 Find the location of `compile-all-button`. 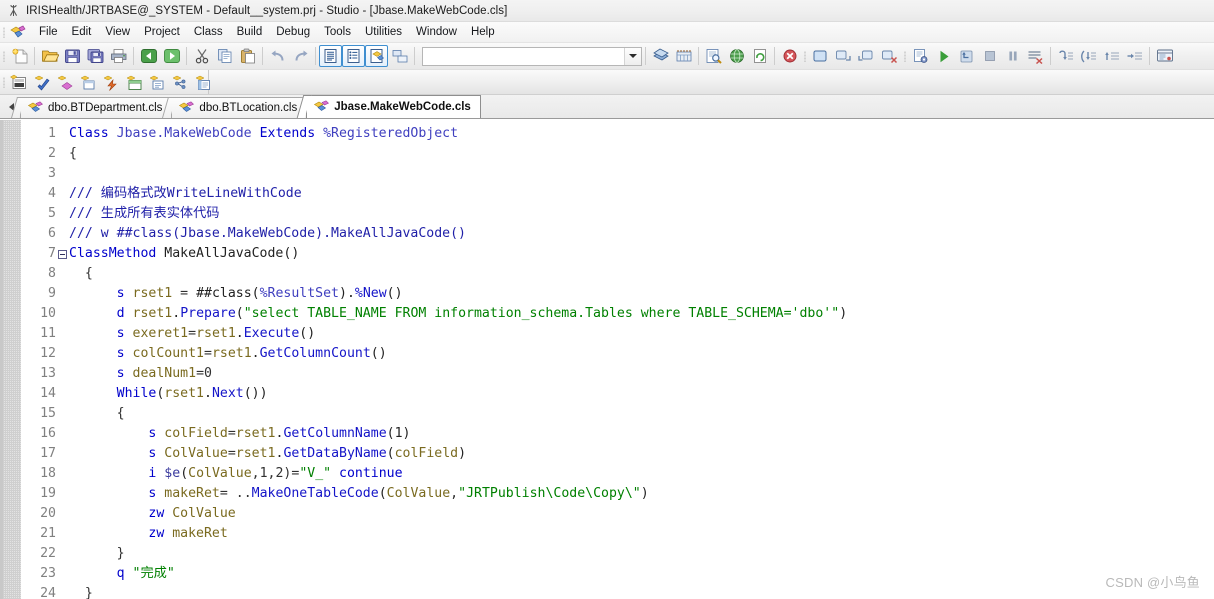

compile-all-button is located at coordinates (683, 56).